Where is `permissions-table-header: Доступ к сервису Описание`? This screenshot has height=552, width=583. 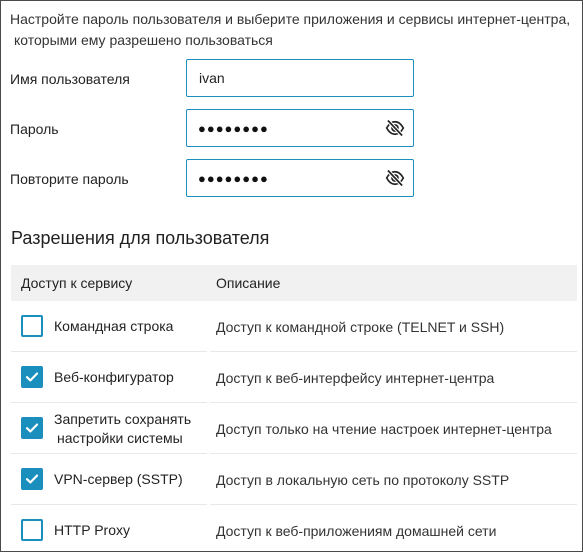
permissions-table-header: Доступ к сервису Описание is located at coordinates (294, 283).